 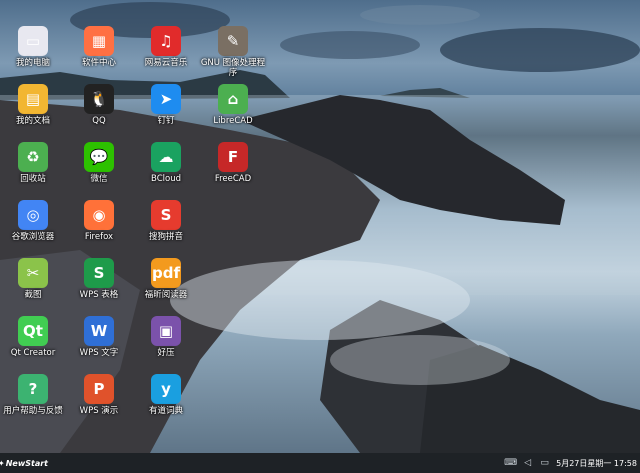 What do you see at coordinates (33, 411) in the screenshot?
I see `desktop-icon-label: 用户帮助与反馈` at bounding box center [33, 411].